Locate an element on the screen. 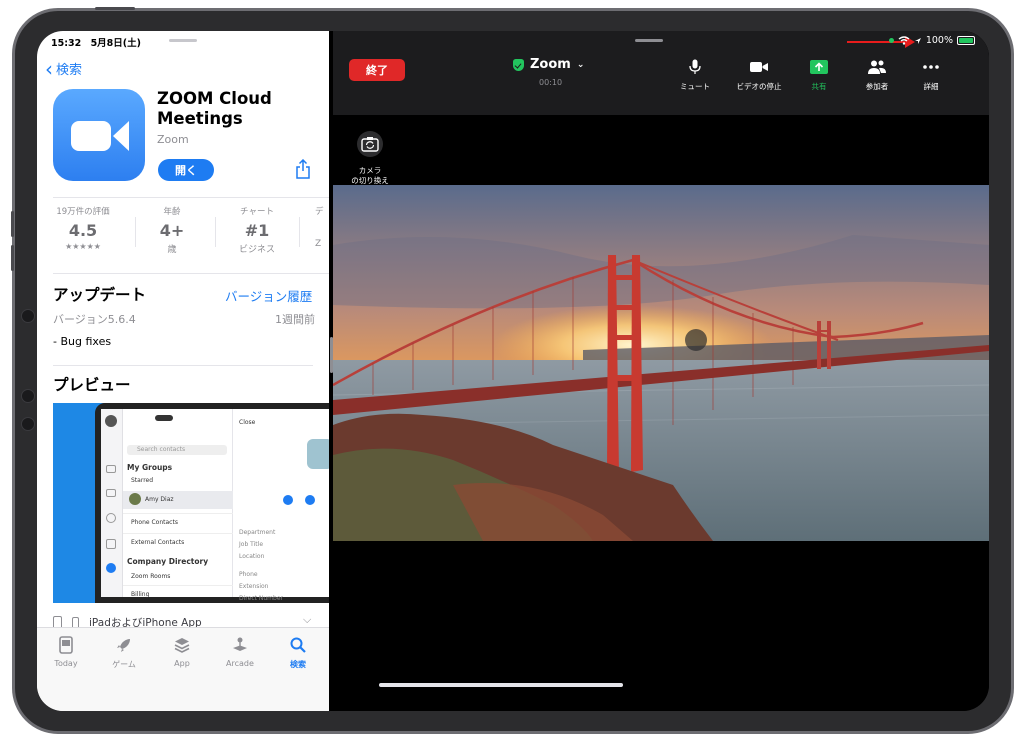 The width and height of the screenshot is (1024, 742). status-time: 15:32 is located at coordinates (66, 43).